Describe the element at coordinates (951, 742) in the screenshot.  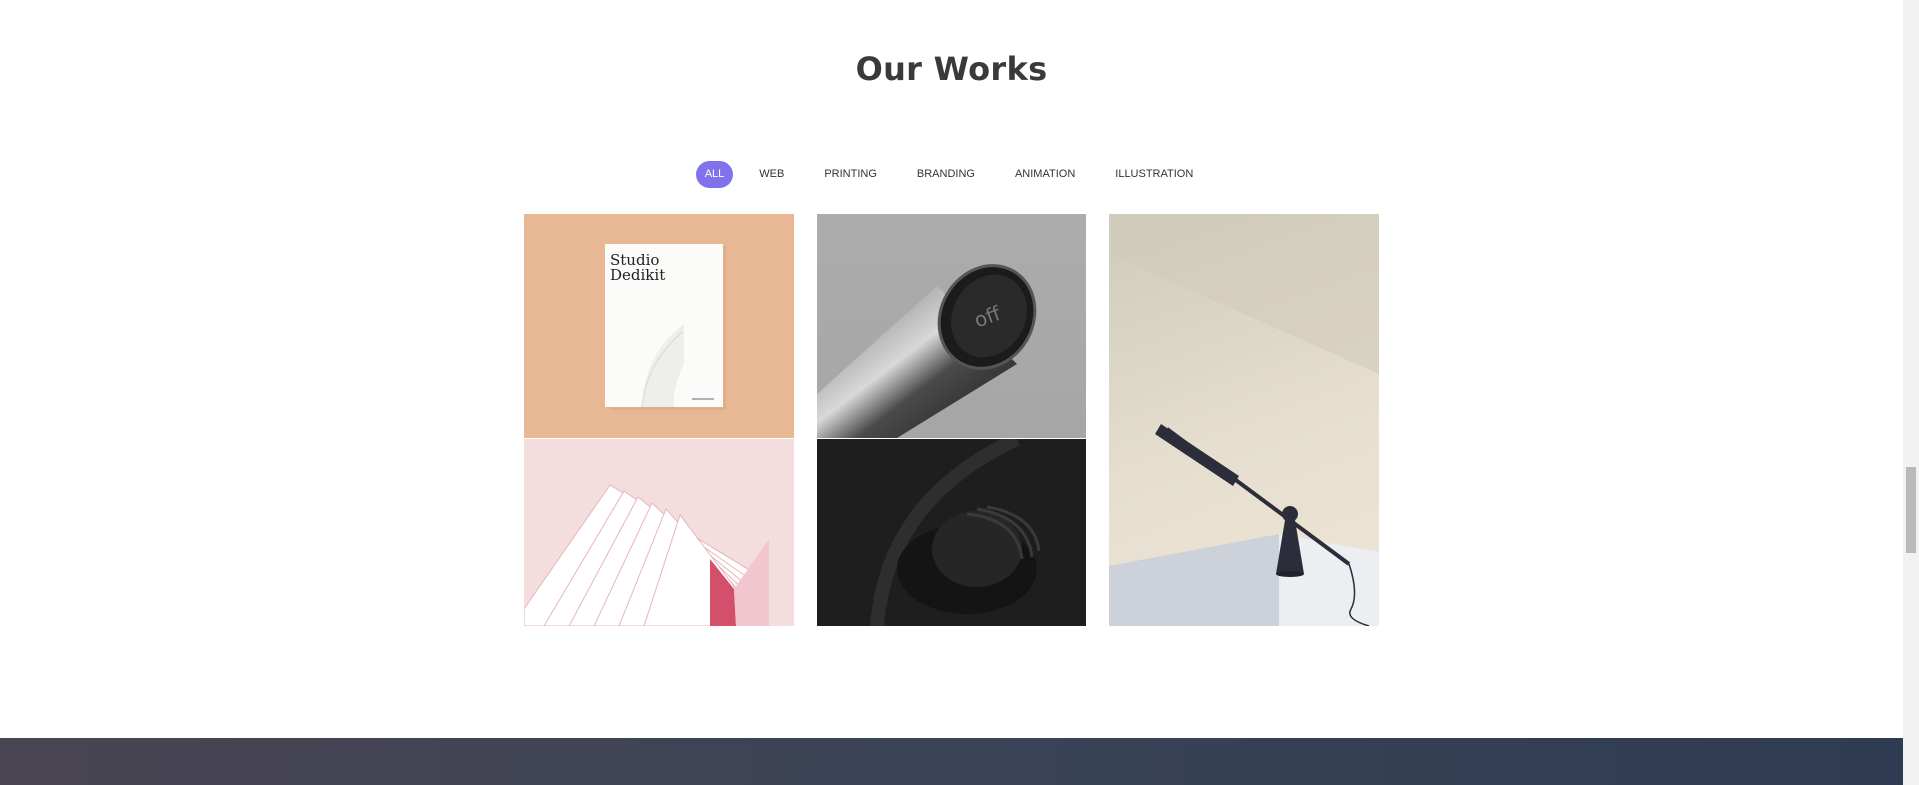
I see `section-divider` at that location.